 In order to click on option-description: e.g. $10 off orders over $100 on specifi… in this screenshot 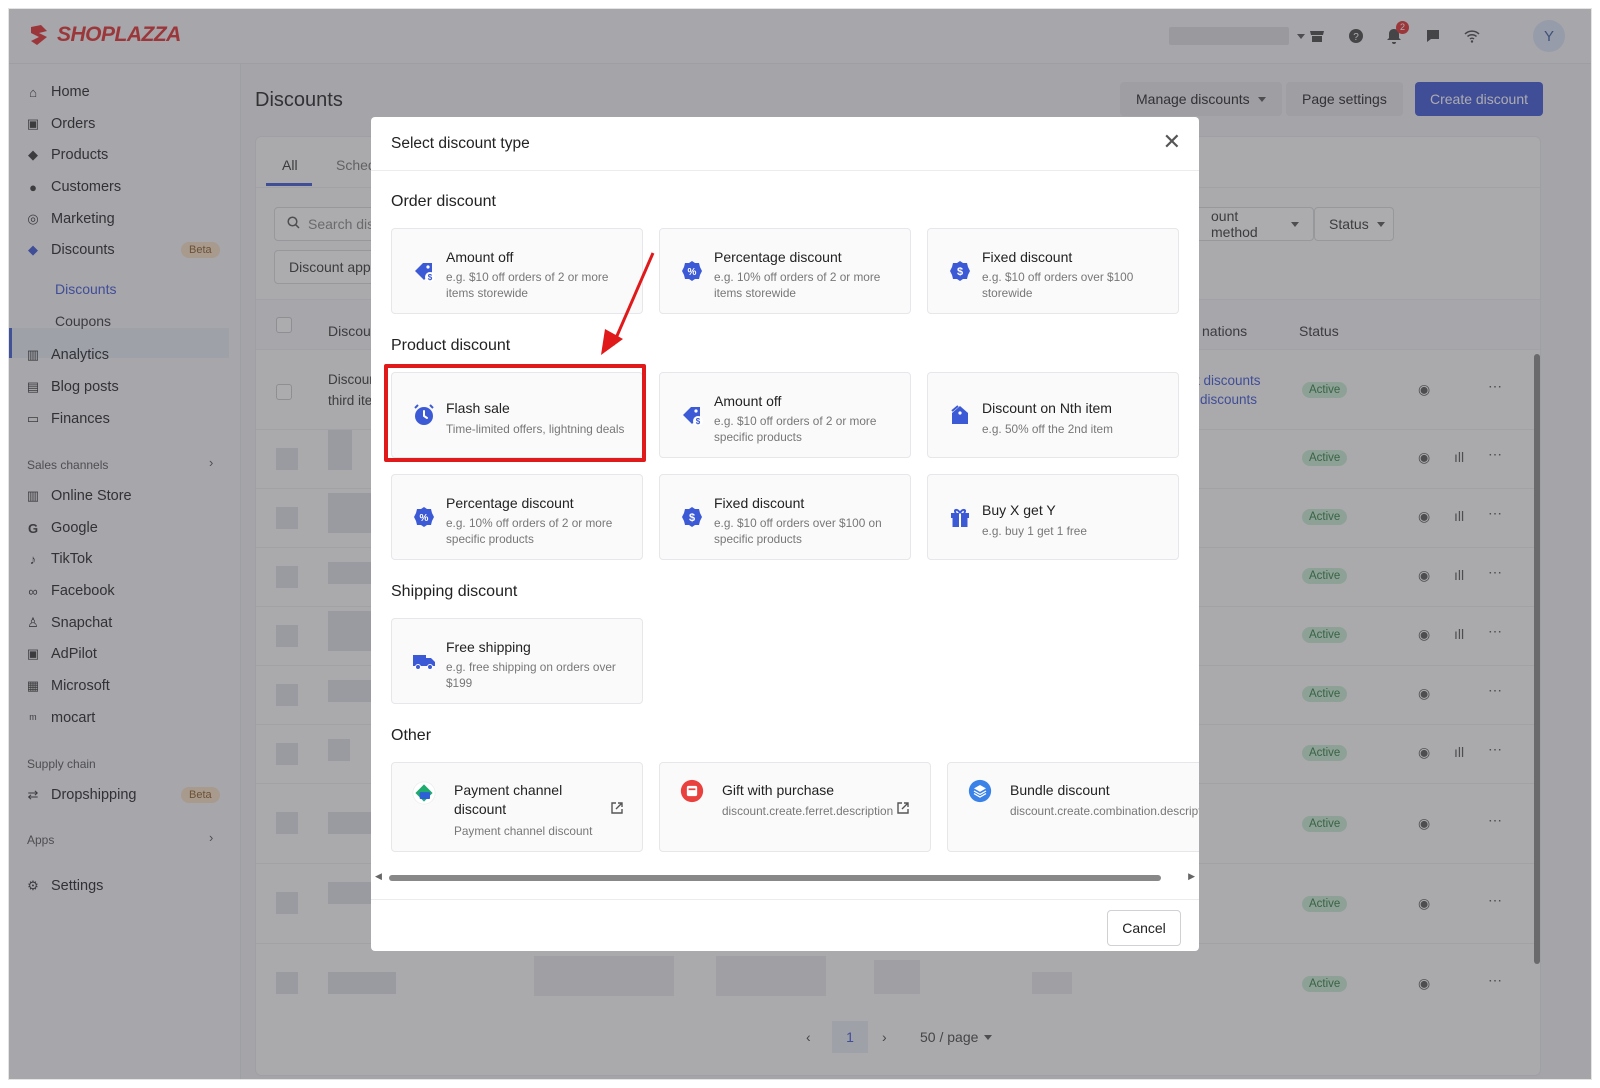, I will do `click(798, 531)`.